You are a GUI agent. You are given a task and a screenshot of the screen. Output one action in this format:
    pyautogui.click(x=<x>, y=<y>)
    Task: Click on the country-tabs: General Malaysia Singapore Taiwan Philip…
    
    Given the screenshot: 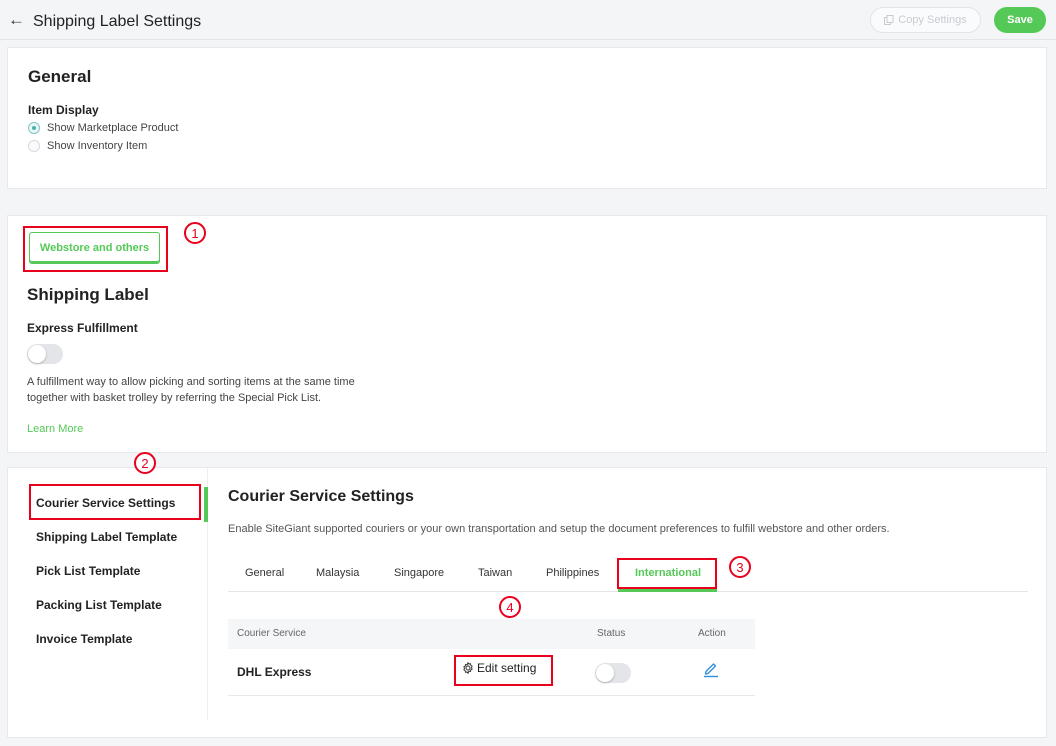 What is the action you would take?
    pyautogui.click(x=628, y=574)
    